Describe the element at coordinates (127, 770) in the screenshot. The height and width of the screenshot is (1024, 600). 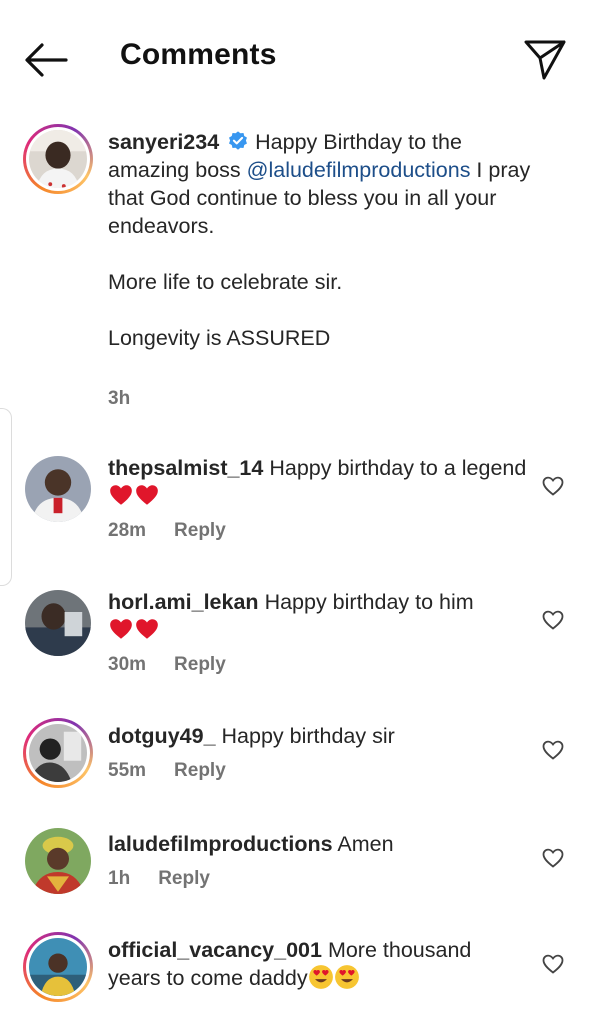
I see `comment-time: 55m` at that location.